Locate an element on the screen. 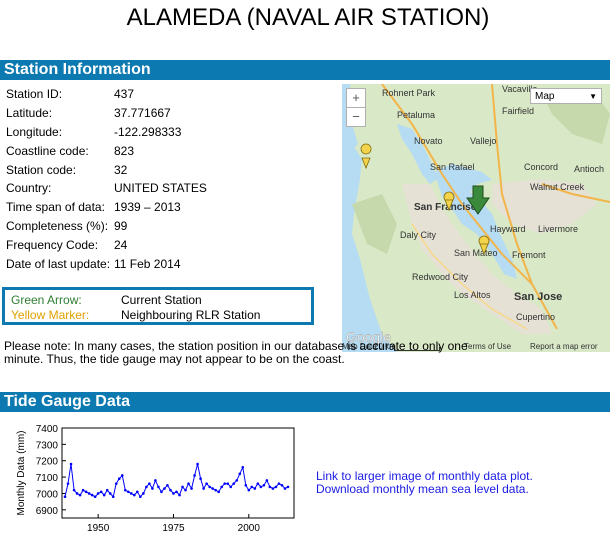 The image size is (616, 540). station-info-value: 11 Feb 2014 is located at coordinates (147, 263).